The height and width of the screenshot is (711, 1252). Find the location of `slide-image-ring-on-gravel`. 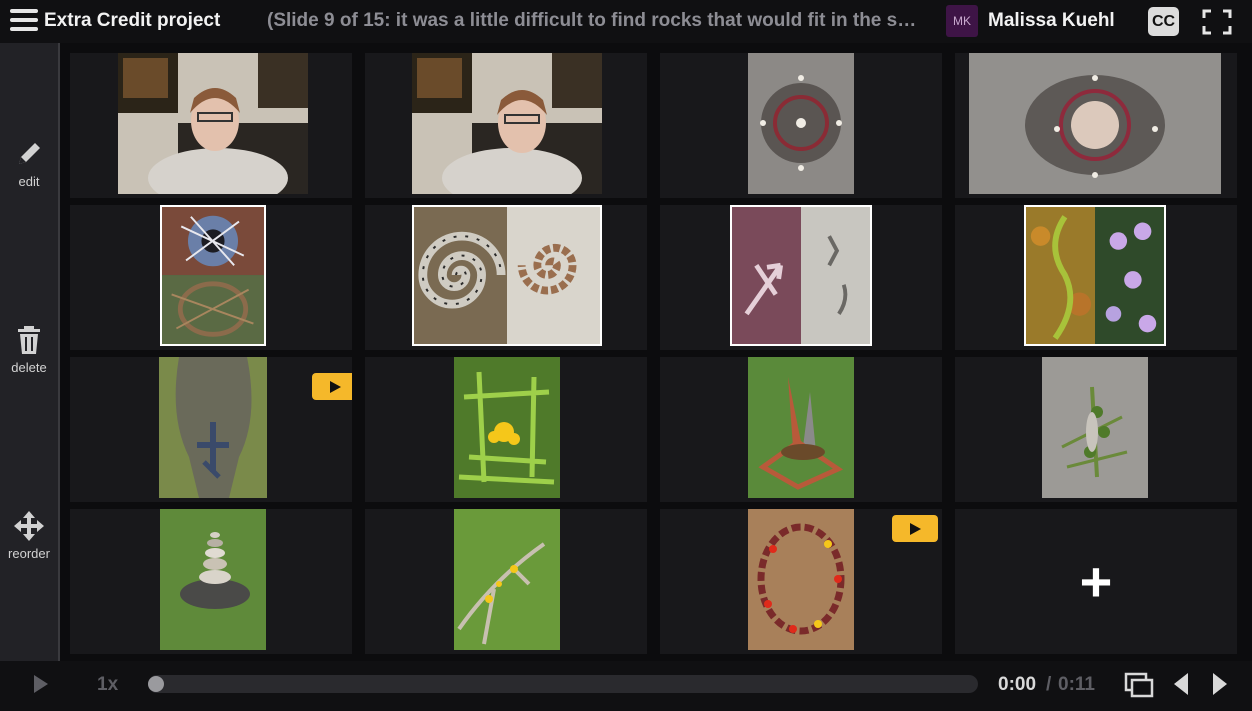

slide-image-ring-on-gravel is located at coordinates (801, 123).